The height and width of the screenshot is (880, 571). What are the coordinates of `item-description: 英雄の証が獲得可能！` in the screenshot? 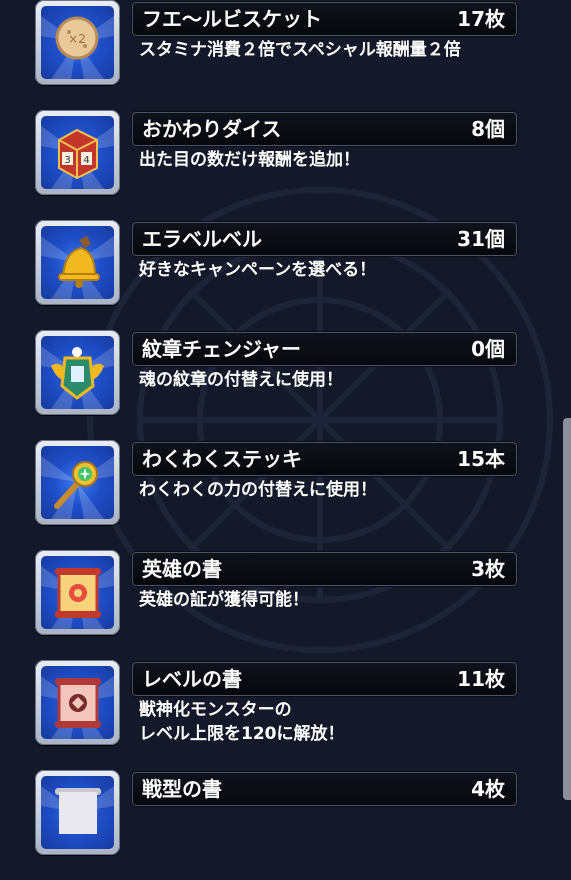 It's located at (224, 600).